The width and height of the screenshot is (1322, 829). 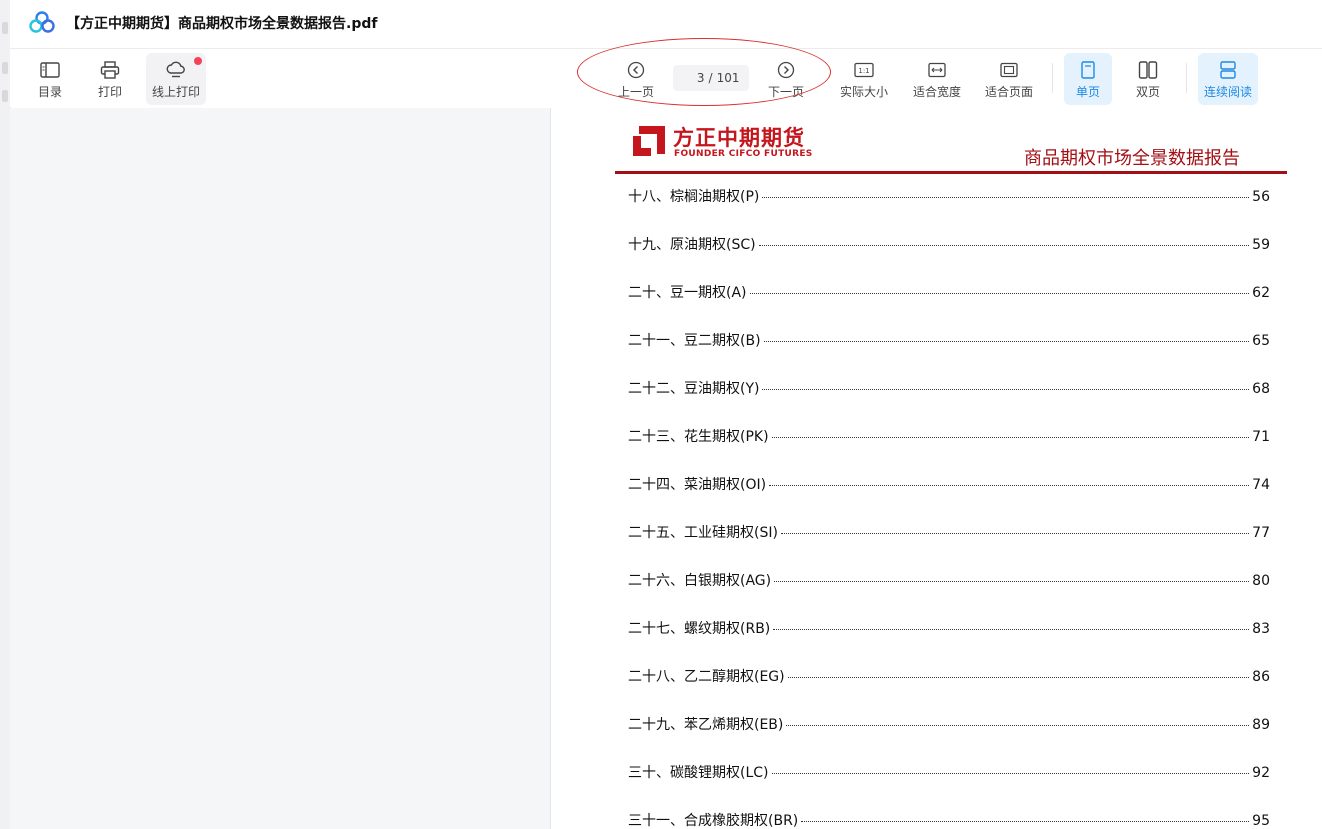 I want to click on toc-entry-page: 95, so click(x=1261, y=821).